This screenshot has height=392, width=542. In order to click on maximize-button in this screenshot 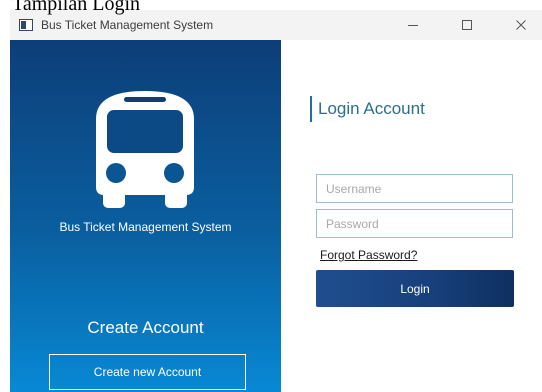, I will do `click(467, 25)`.